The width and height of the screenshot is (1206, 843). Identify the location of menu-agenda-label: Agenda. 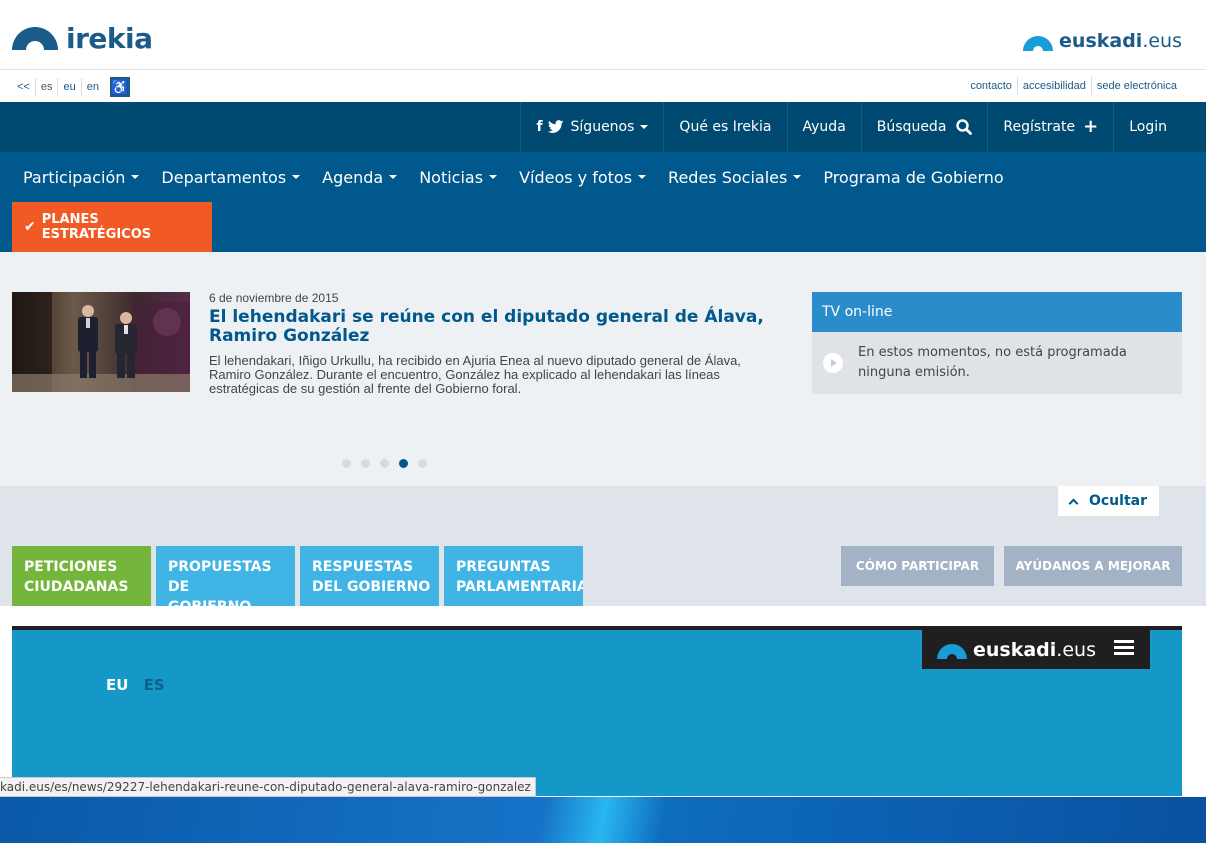
(353, 177).